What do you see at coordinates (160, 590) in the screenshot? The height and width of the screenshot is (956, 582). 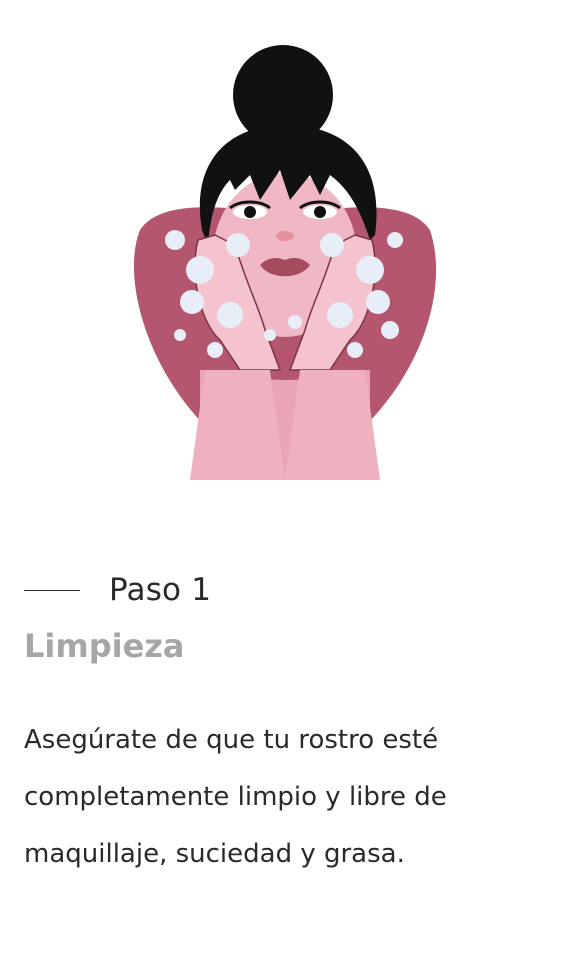 I see `step-number: Paso 1` at bounding box center [160, 590].